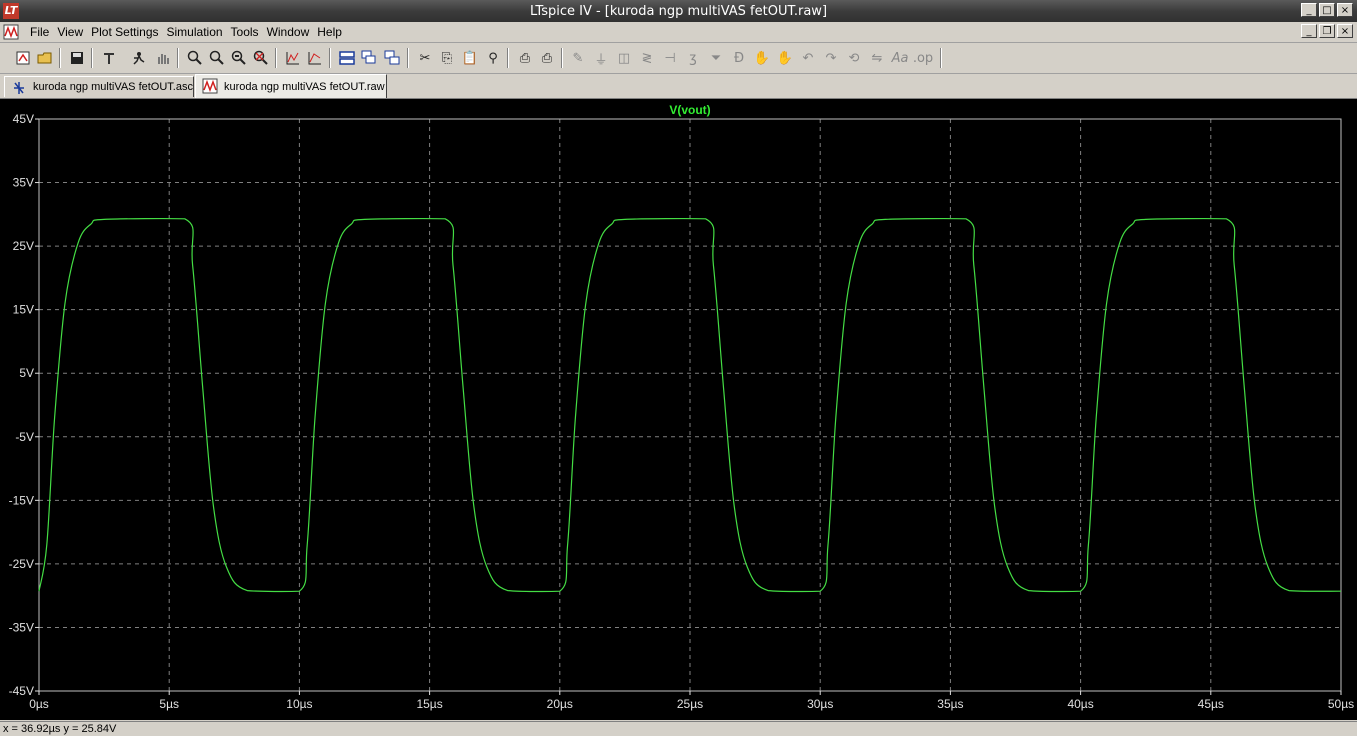 The height and width of the screenshot is (736, 1357). What do you see at coordinates (762, 58) in the screenshot?
I see `move-icon: ✋` at bounding box center [762, 58].